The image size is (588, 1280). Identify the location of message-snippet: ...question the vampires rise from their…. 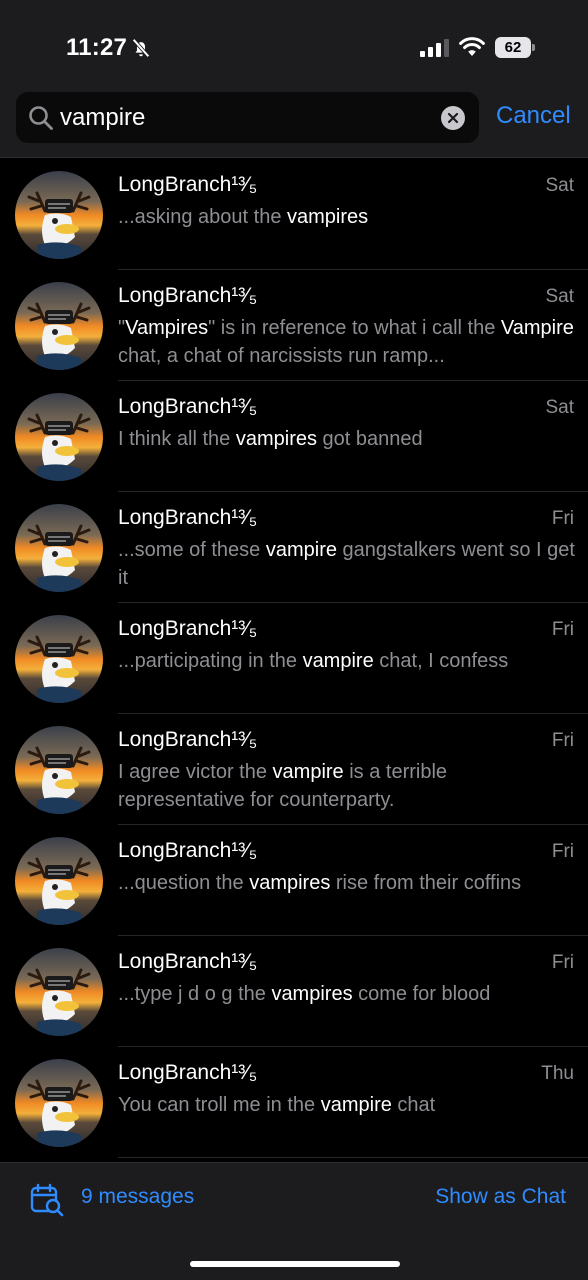
(347, 883).